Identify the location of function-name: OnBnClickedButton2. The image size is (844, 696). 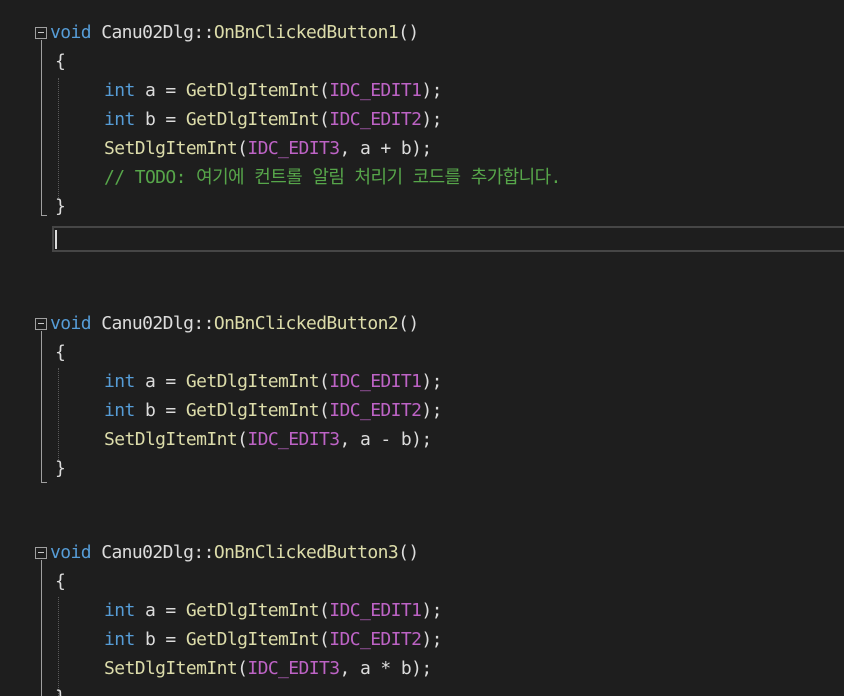
(306, 323).